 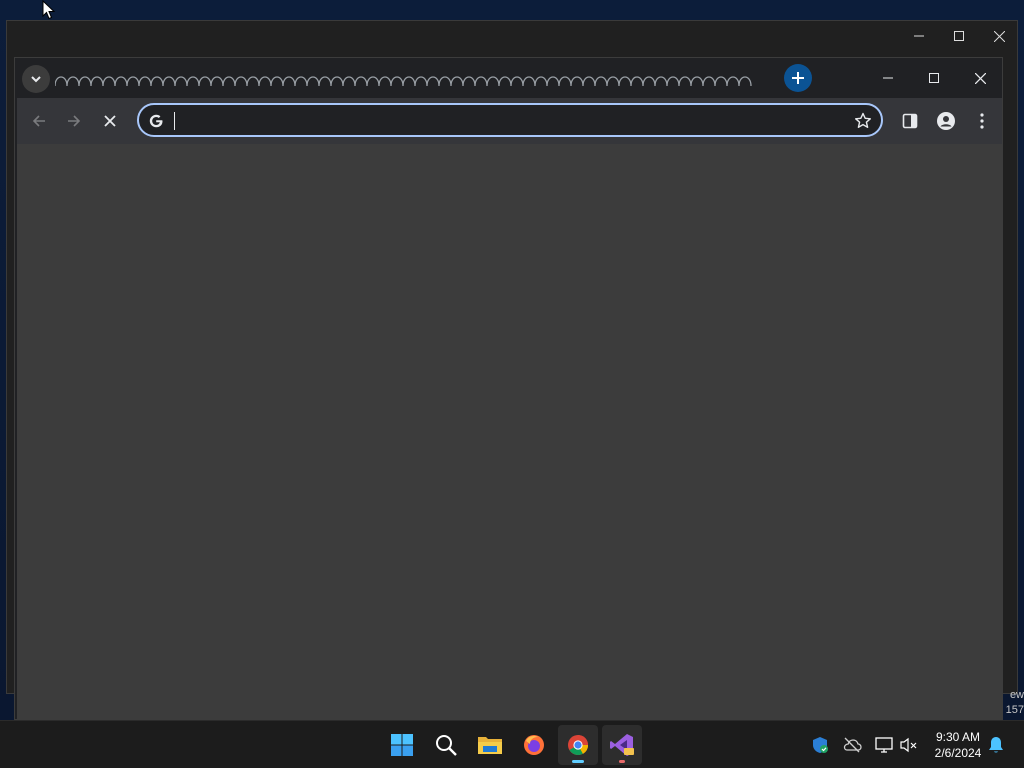 I want to click on background-minimize-button, so click(x=919, y=36).